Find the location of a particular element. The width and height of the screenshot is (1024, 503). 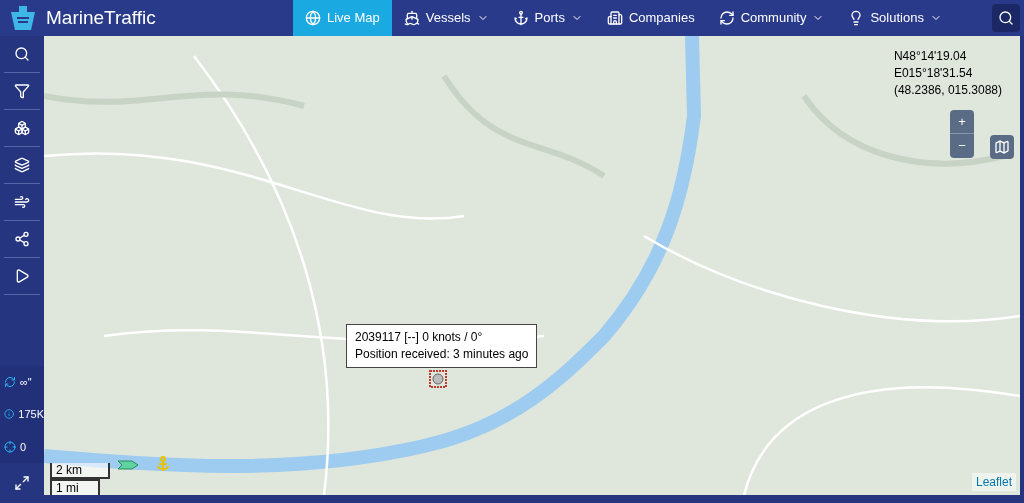

nav-tab: Vessels is located at coordinates (446, 18).